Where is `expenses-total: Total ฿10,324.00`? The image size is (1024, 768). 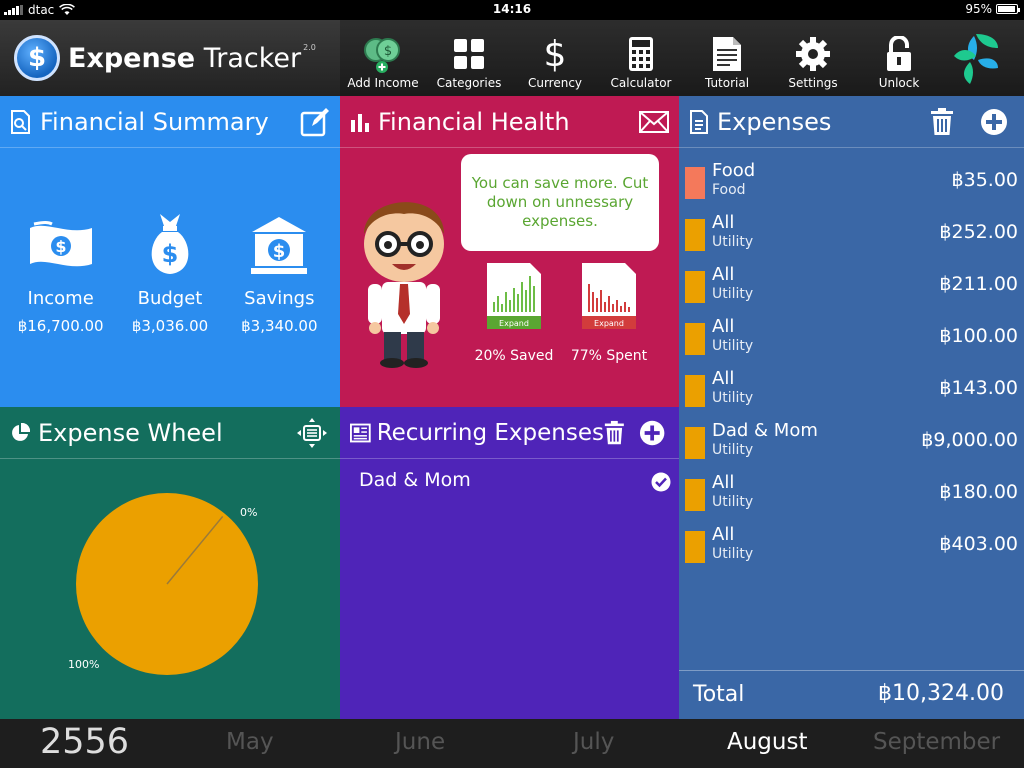
expenses-total: Total ฿10,324.00 is located at coordinates (851, 694).